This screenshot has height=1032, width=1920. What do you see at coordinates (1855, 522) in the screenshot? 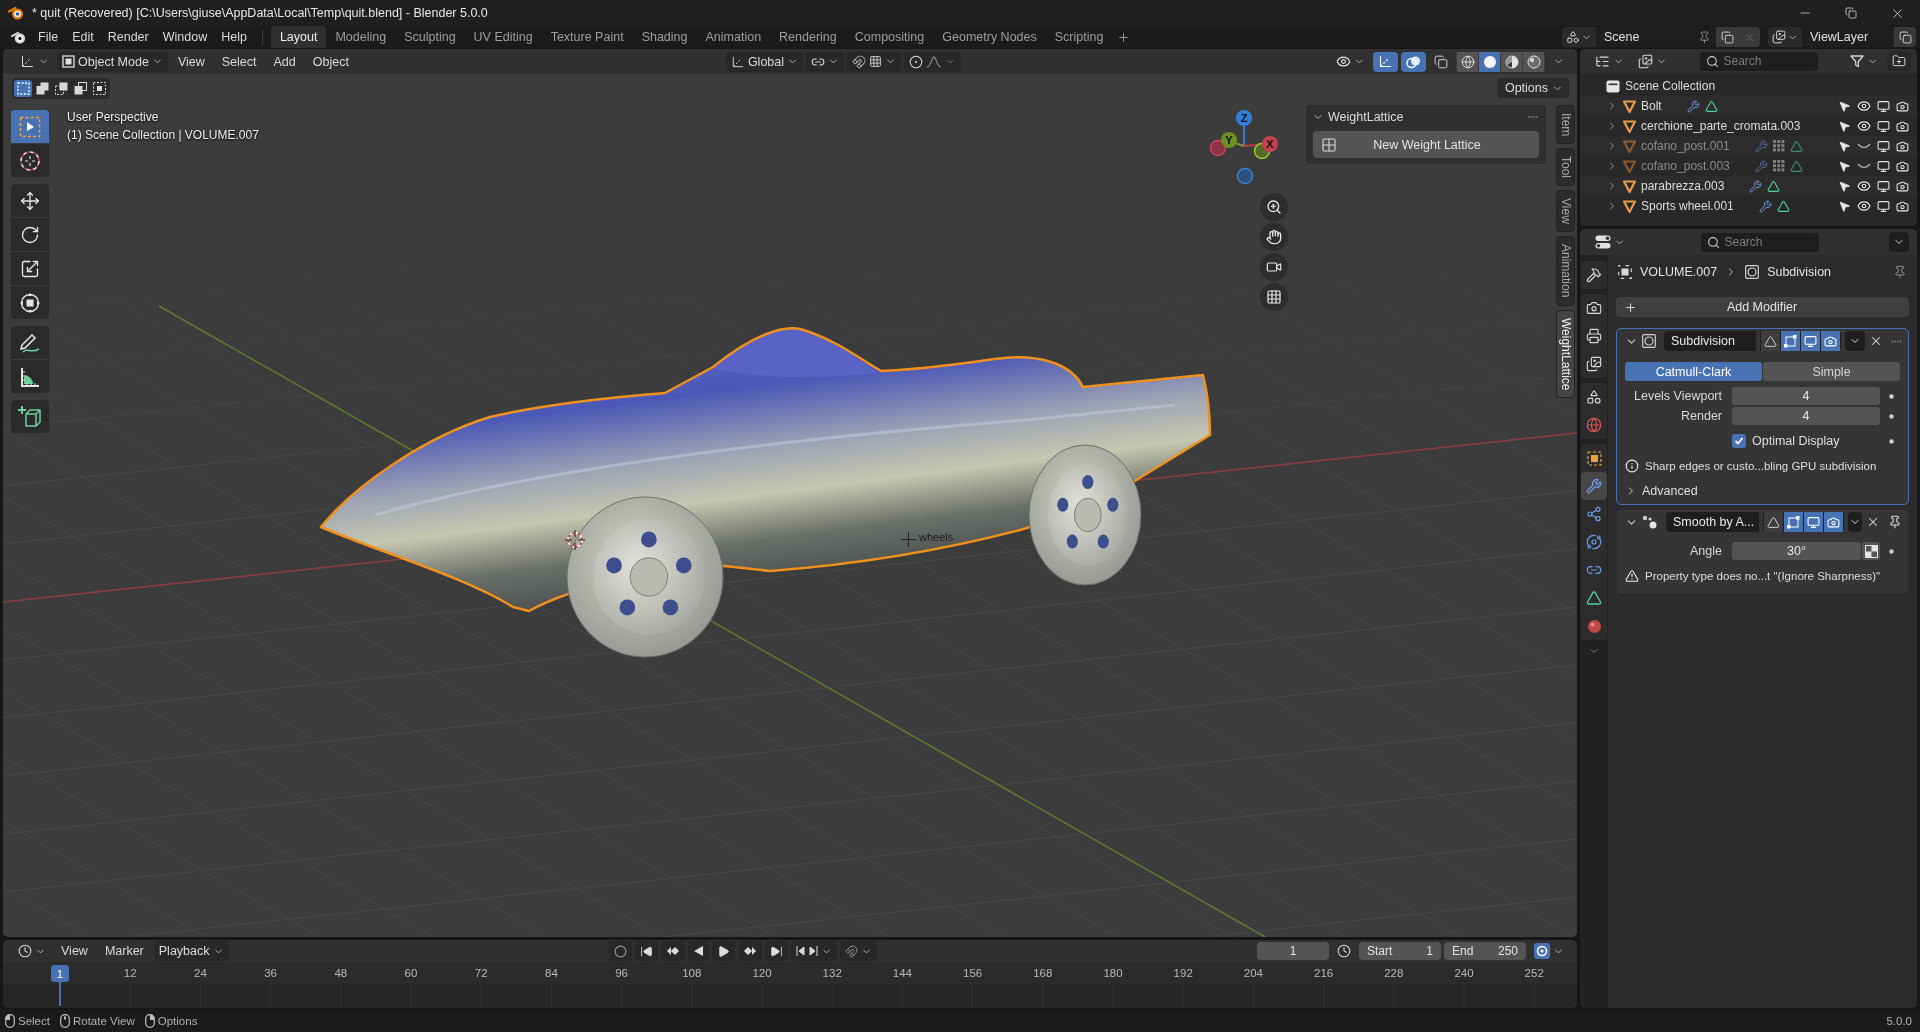
I see `modifier-menu-button` at bounding box center [1855, 522].